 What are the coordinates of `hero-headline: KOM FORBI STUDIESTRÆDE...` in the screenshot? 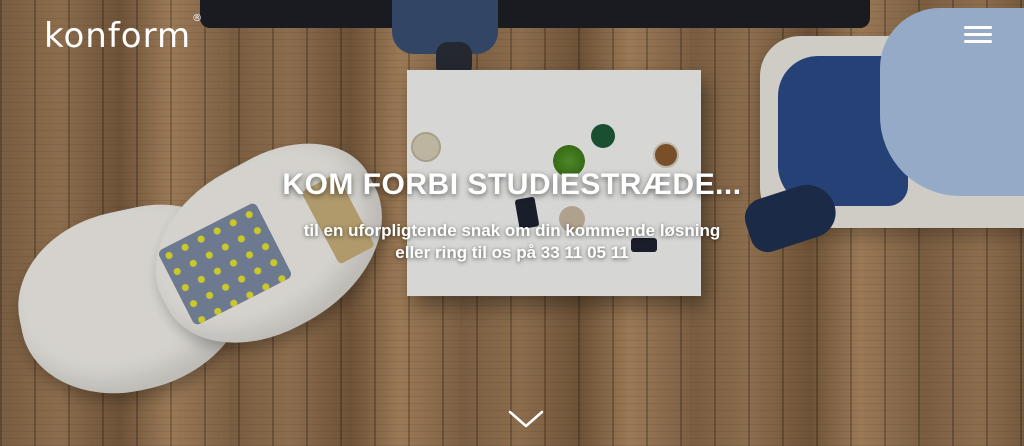 It's located at (512, 184).